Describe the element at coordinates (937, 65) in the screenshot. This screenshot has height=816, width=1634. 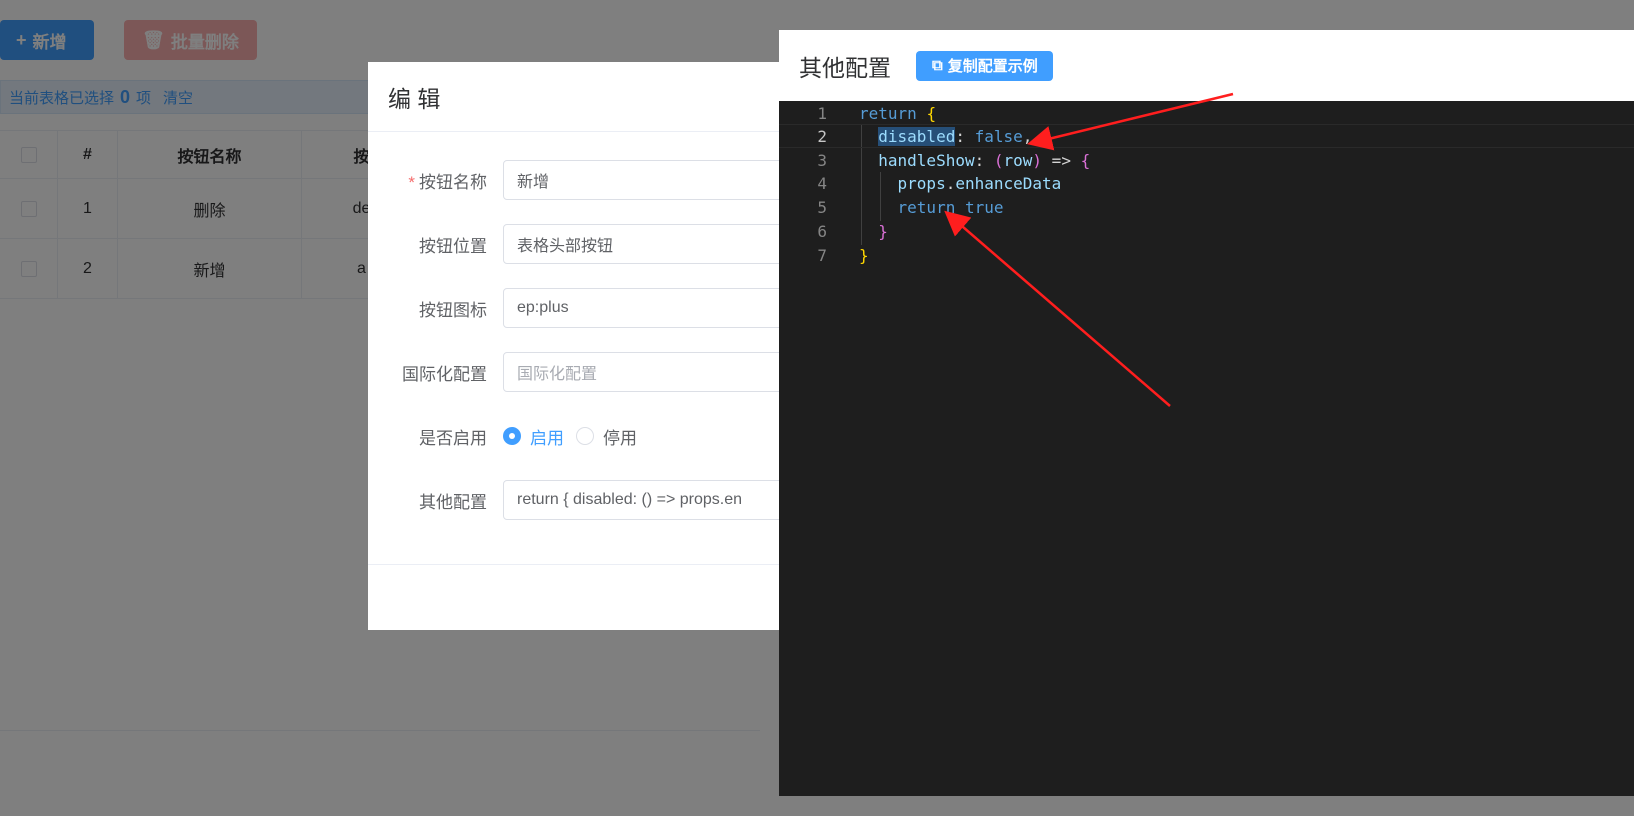
I see `copy-icon: ⧉` at that location.